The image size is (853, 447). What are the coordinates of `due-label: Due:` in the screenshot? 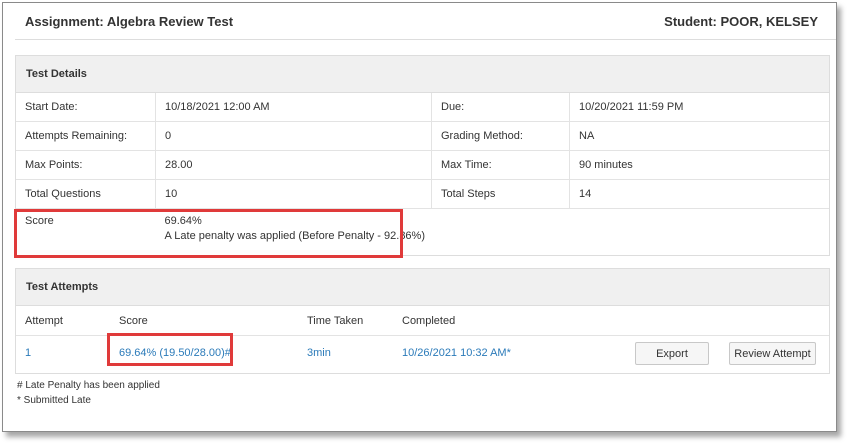 It's located at (500, 107).